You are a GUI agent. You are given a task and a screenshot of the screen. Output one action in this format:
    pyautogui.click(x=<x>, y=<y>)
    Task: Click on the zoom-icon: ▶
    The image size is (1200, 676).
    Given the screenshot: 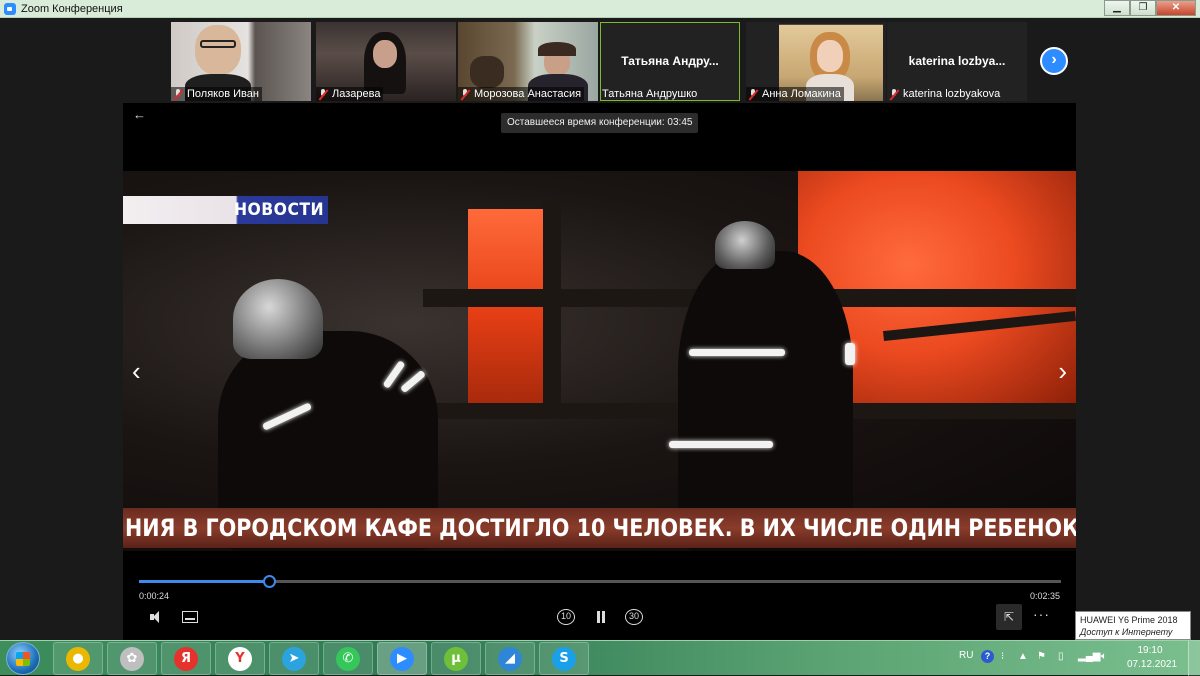 What is the action you would take?
    pyautogui.click(x=402, y=658)
    